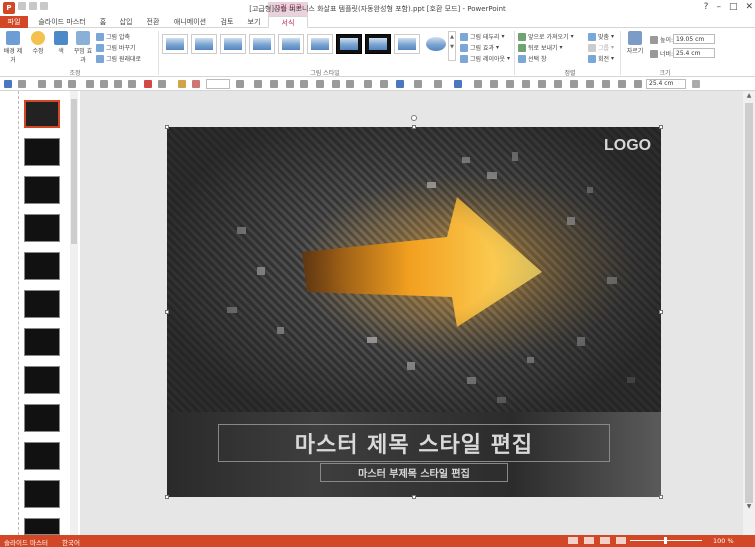 Image resolution: width=755 pixels, height=547 pixels. Describe the element at coordinates (167, 497) in the screenshot. I see `resize-handle-bl` at that location.